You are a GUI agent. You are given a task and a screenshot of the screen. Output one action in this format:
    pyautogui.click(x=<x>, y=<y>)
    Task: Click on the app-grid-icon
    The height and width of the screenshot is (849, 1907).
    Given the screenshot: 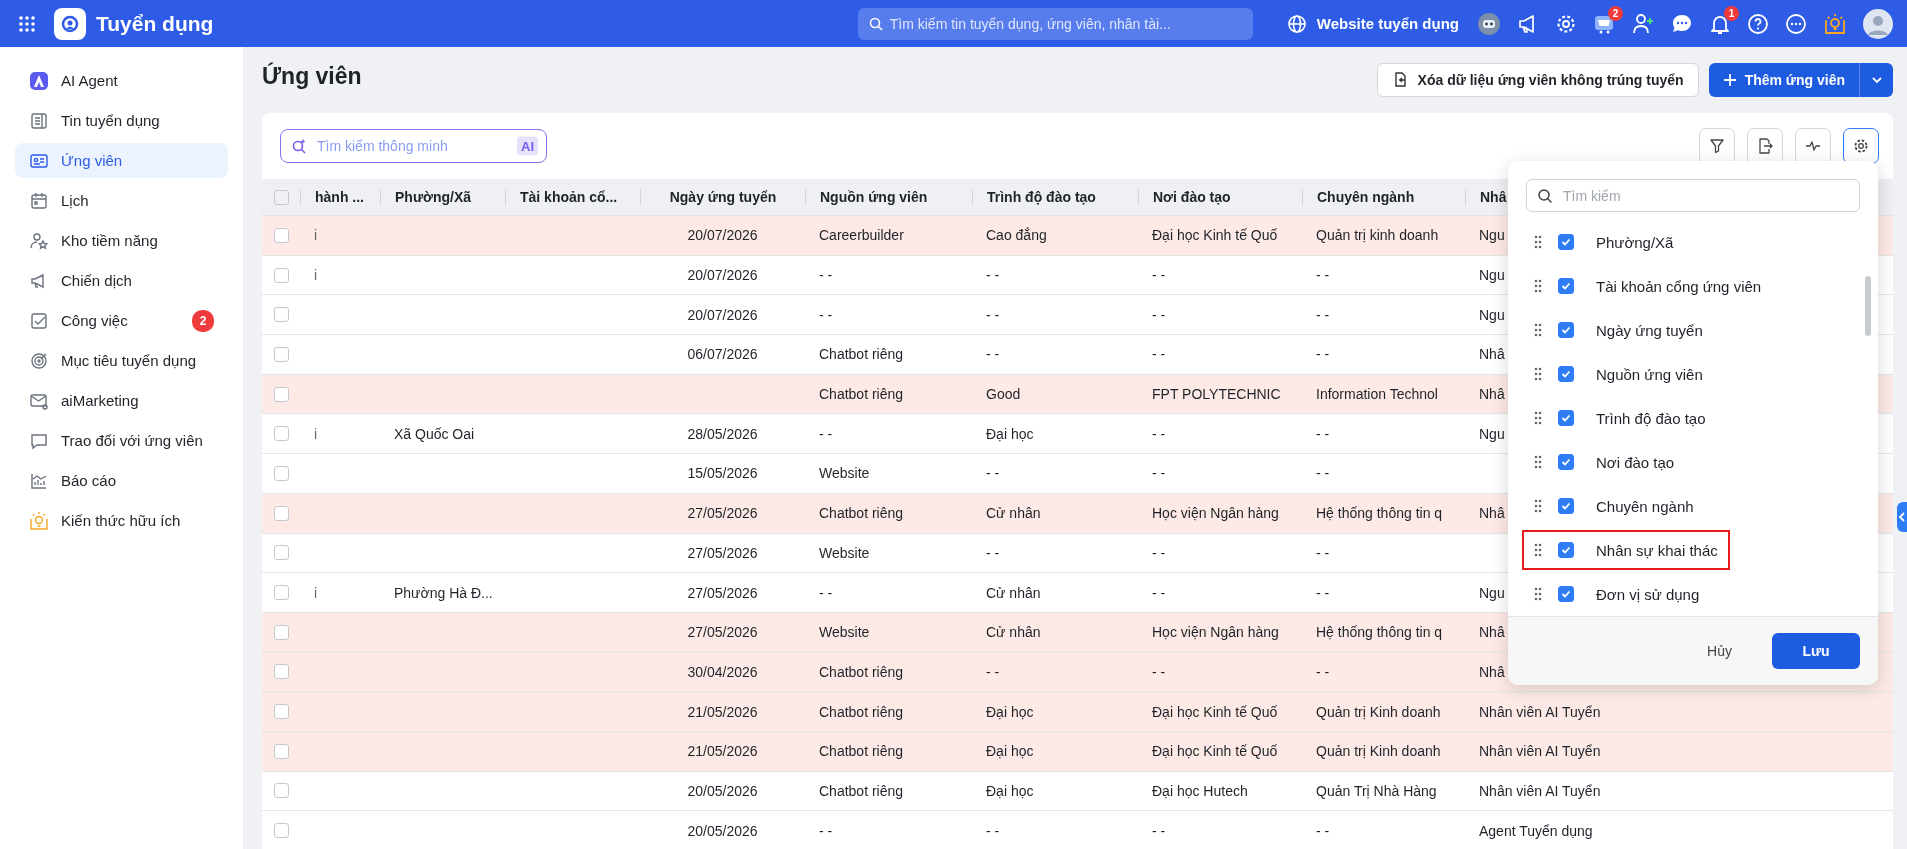 What is the action you would take?
    pyautogui.click(x=27, y=23)
    